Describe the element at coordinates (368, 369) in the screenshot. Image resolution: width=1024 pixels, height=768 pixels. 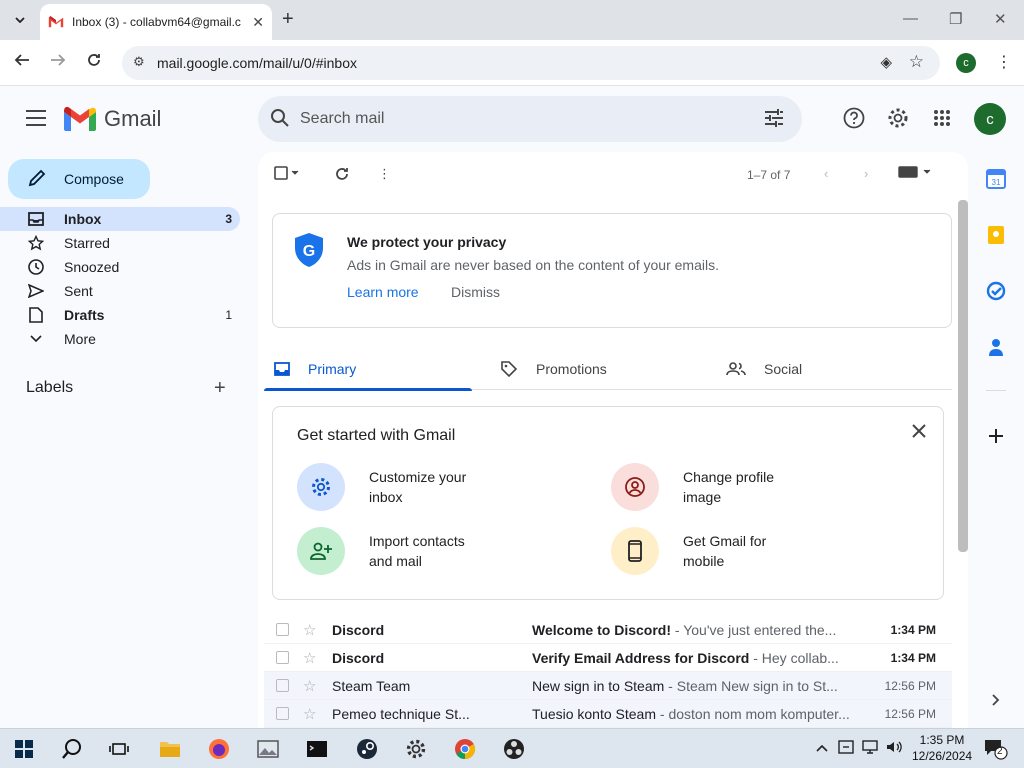
I see `tab-primary: Primary` at that location.